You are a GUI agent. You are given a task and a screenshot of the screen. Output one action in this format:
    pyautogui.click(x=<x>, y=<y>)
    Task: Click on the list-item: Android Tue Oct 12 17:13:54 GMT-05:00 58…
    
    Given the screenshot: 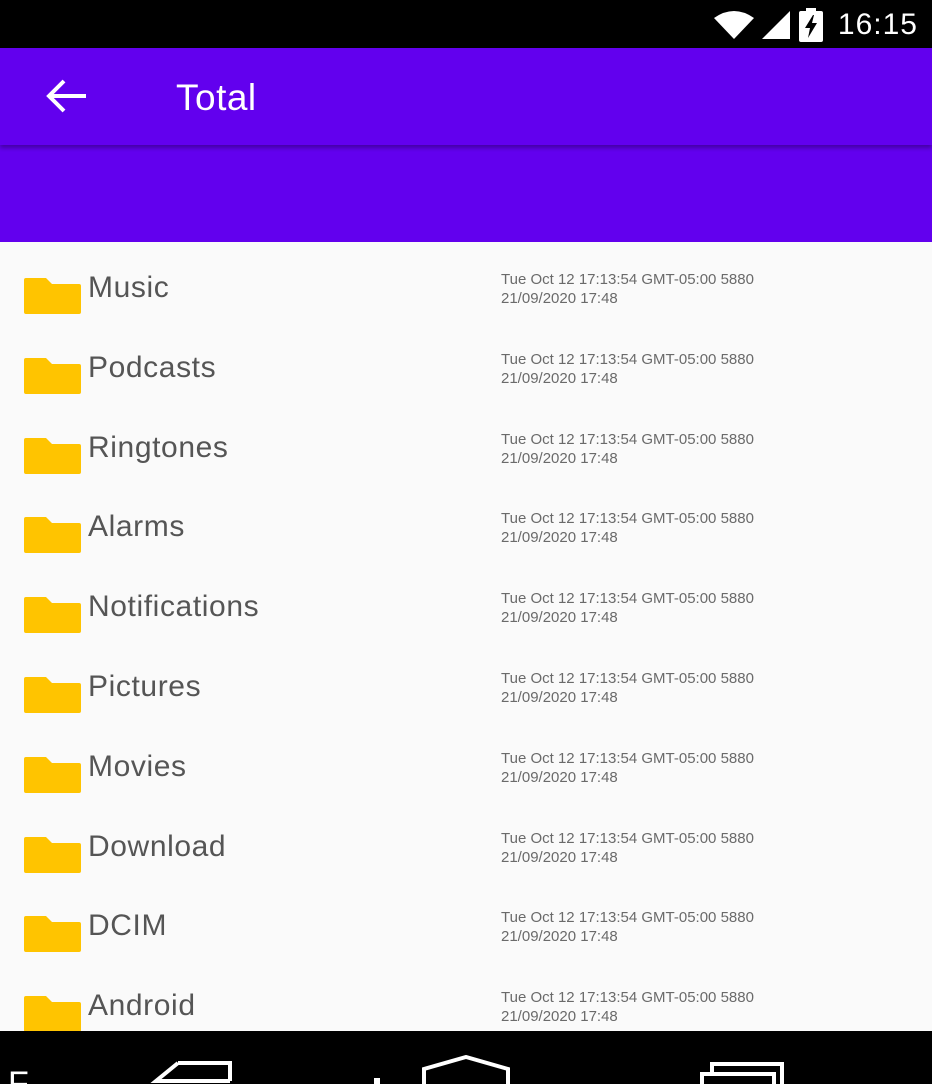 What is the action you would take?
    pyautogui.click(x=466, y=995)
    